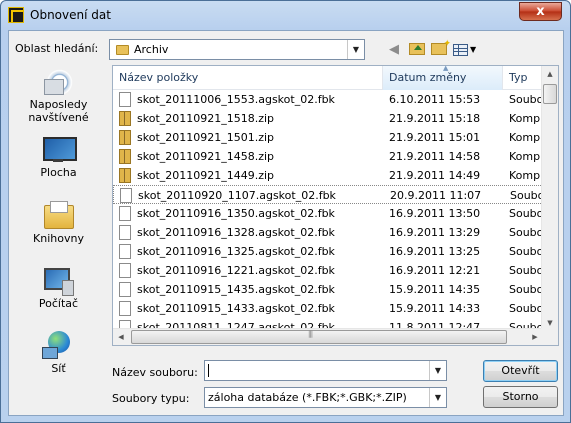 The height and width of the screenshot is (423, 571). I want to click on file-name: skot_20110916_1350.agskot_02.fbk, so click(236, 213).